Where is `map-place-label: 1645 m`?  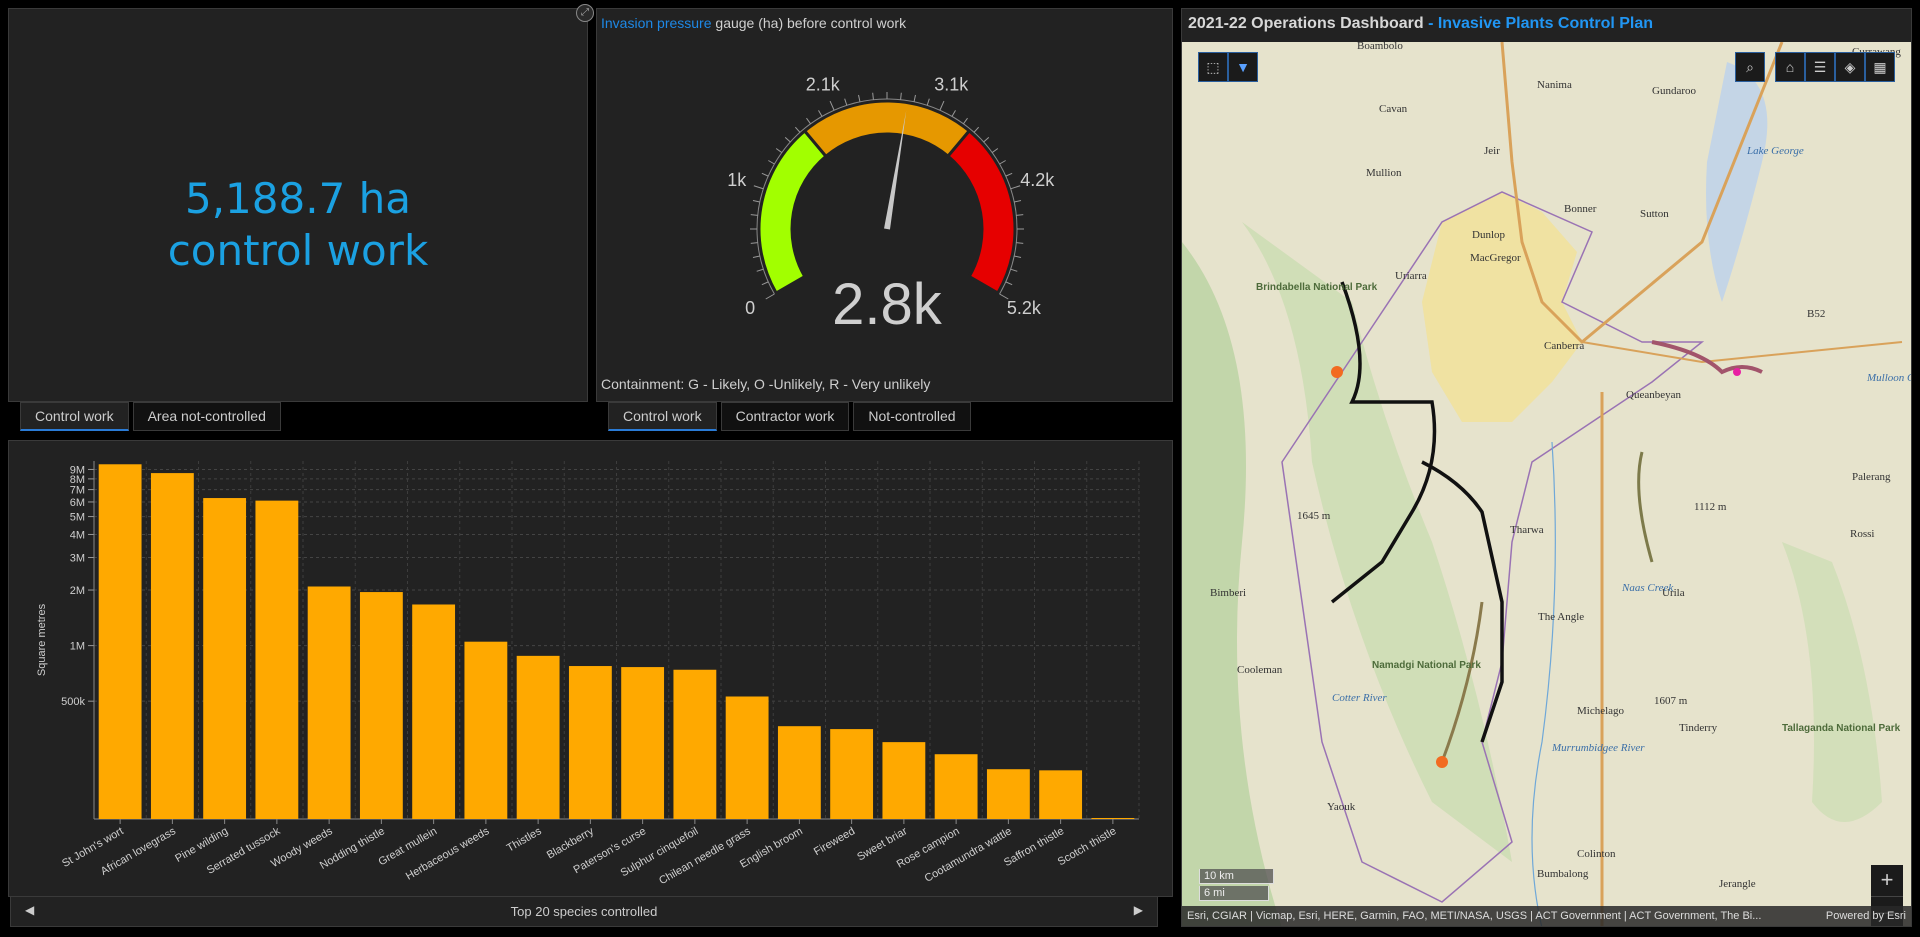 map-place-label: 1645 m is located at coordinates (1314, 516).